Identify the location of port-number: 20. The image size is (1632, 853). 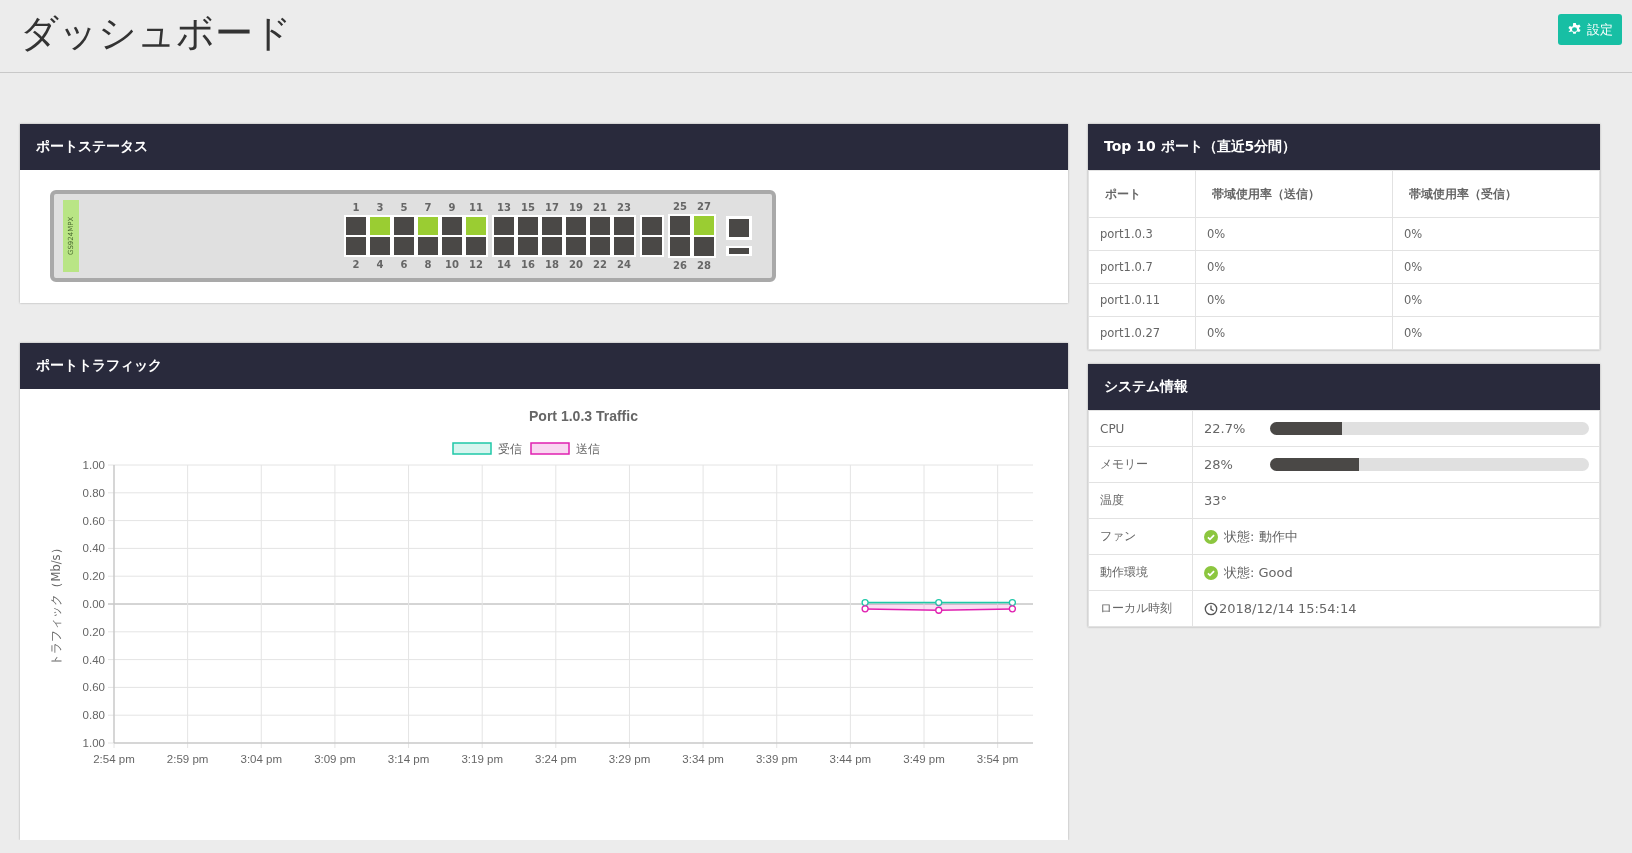
(576, 265).